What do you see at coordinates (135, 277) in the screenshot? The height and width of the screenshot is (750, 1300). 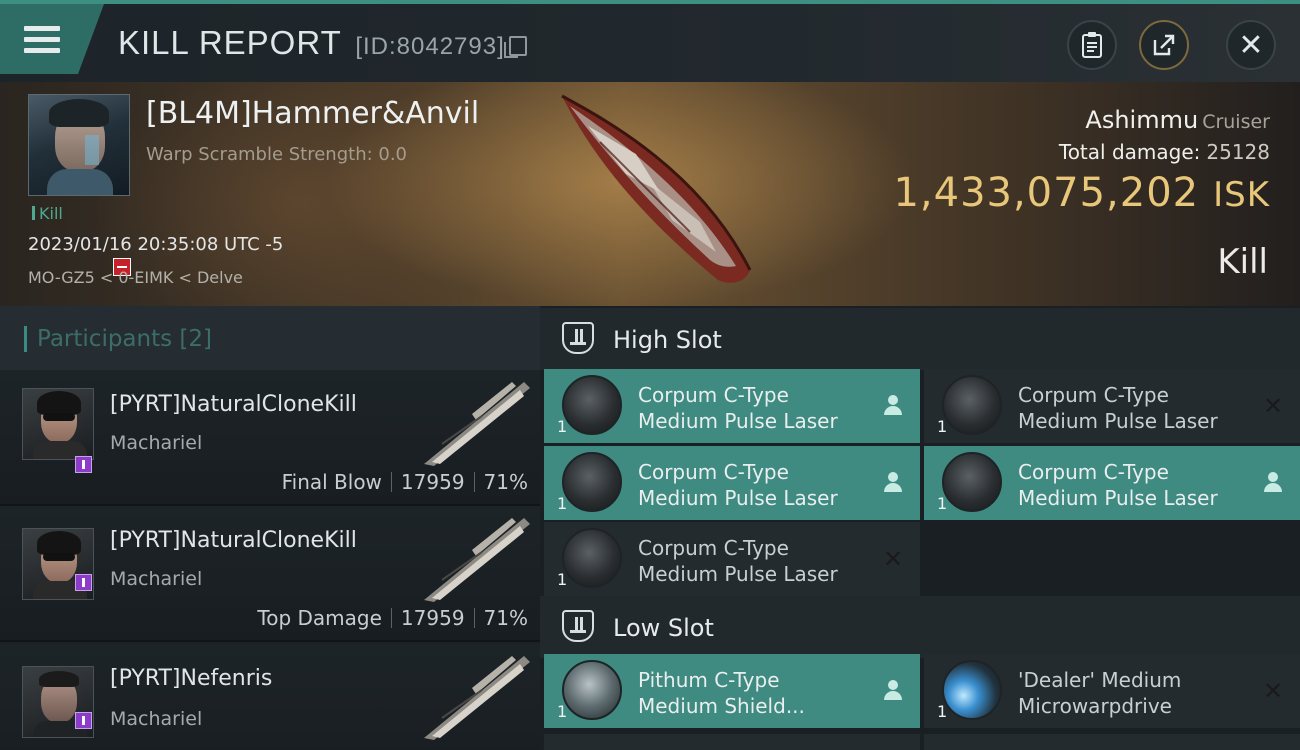 I see `kill-location: MO-GZ5 < 0-EIMK < Delve` at bounding box center [135, 277].